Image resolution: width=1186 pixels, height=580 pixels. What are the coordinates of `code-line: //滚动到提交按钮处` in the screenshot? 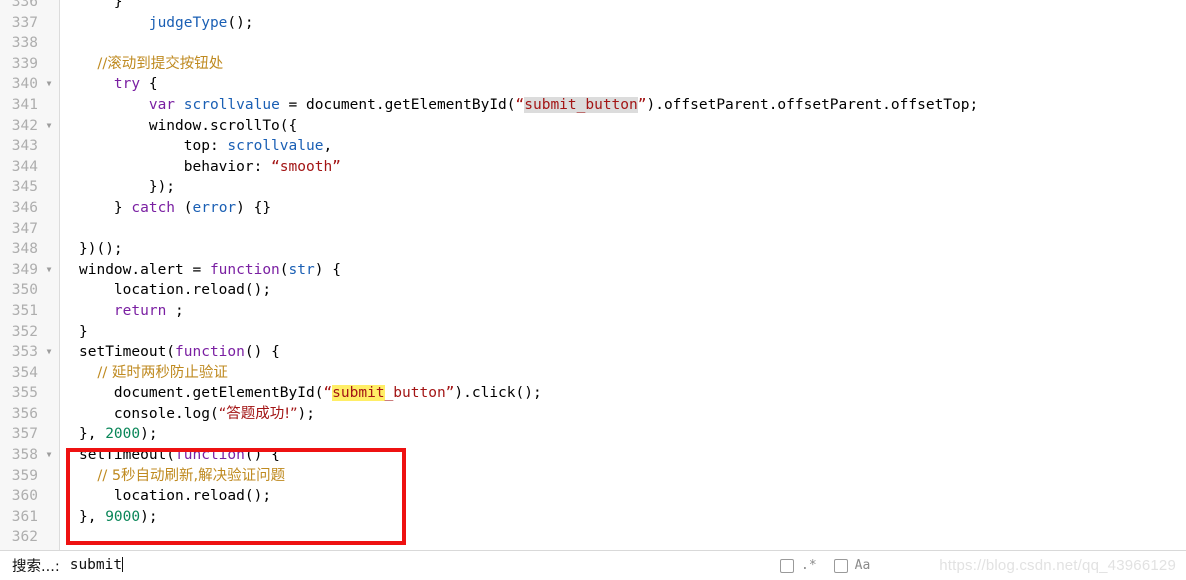 It's located at (623, 64).